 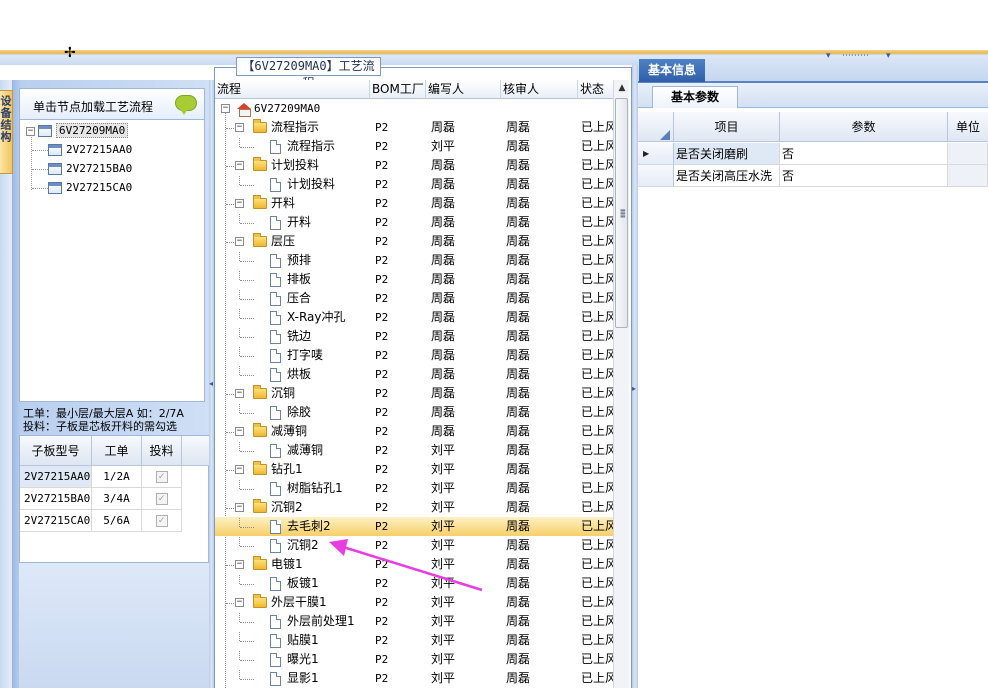 I want to click on process-tree-cell: 去毛刺2, so click(x=292, y=526).